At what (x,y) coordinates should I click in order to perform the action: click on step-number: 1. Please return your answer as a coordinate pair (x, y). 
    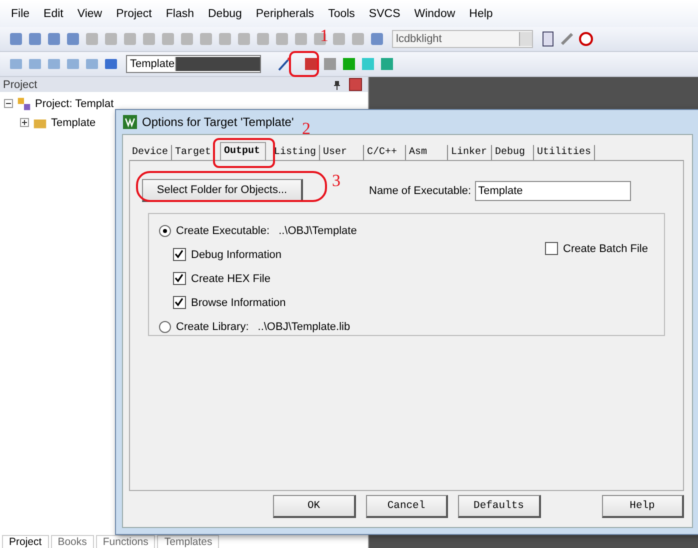
    Looking at the image, I should click on (324, 36).